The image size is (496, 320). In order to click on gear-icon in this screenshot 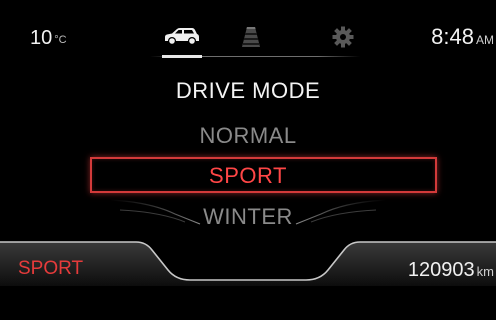, I will do `click(343, 37)`.